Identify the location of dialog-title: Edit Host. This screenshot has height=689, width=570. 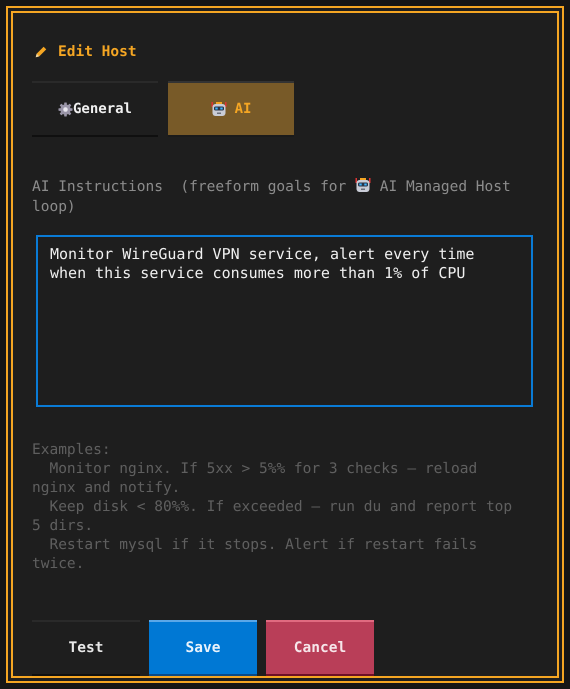
(97, 52).